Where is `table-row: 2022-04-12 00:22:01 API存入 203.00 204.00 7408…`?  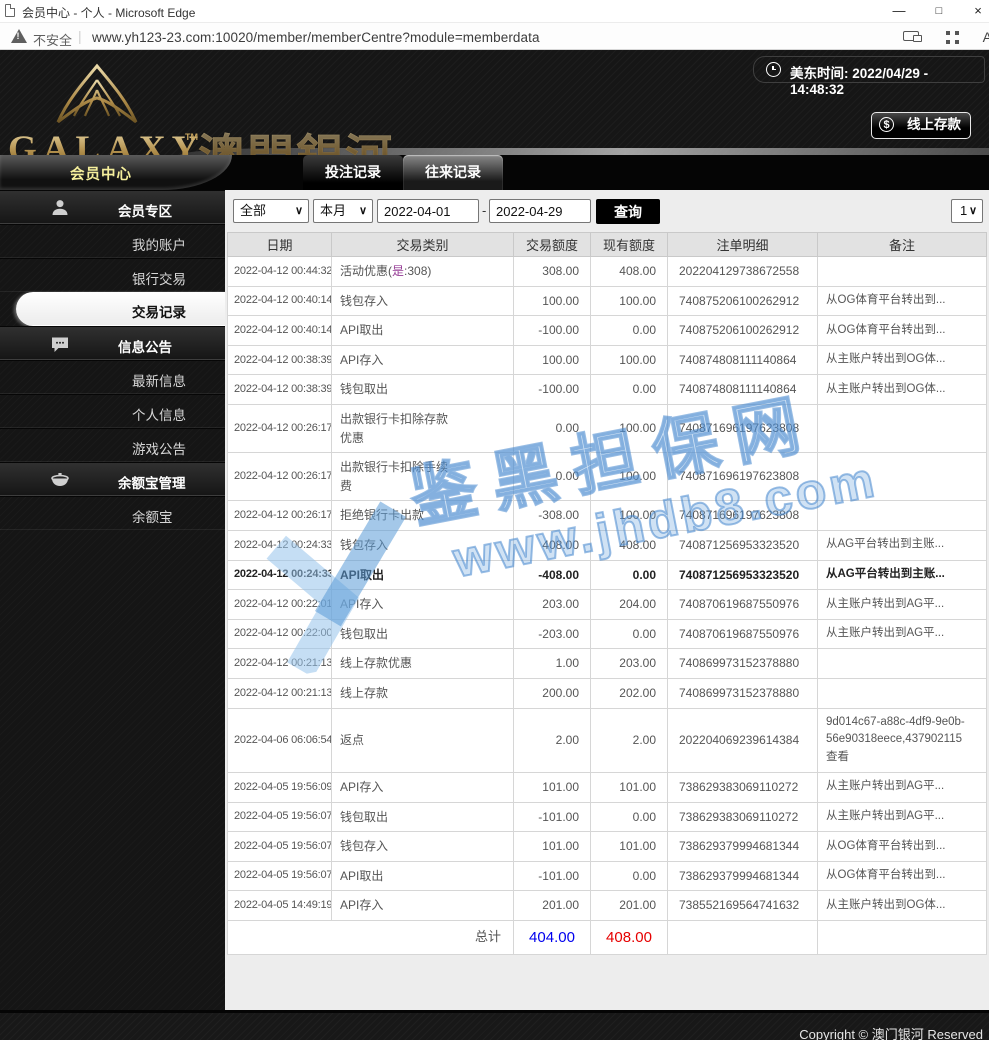
table-row: 2022-04-12 00:22:01 API存入 203.00 204.00 7408… is located at coordinates (607, 604).